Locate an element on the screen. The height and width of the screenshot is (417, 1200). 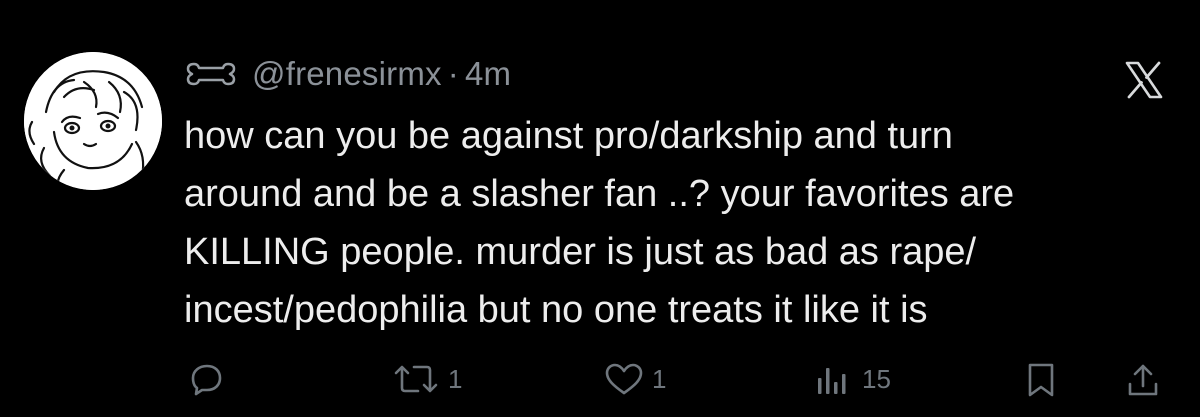
bookmark-icon is located at coordinates (1041, 380).